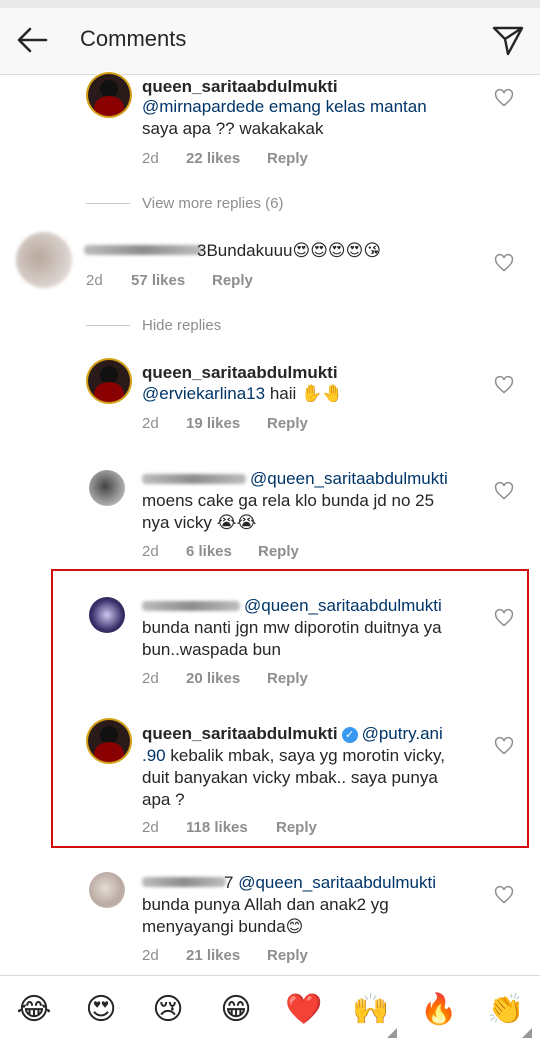  Describe the element at coordinates (508, 40) in the screenshot. I see `send-direct-icon` at that location.